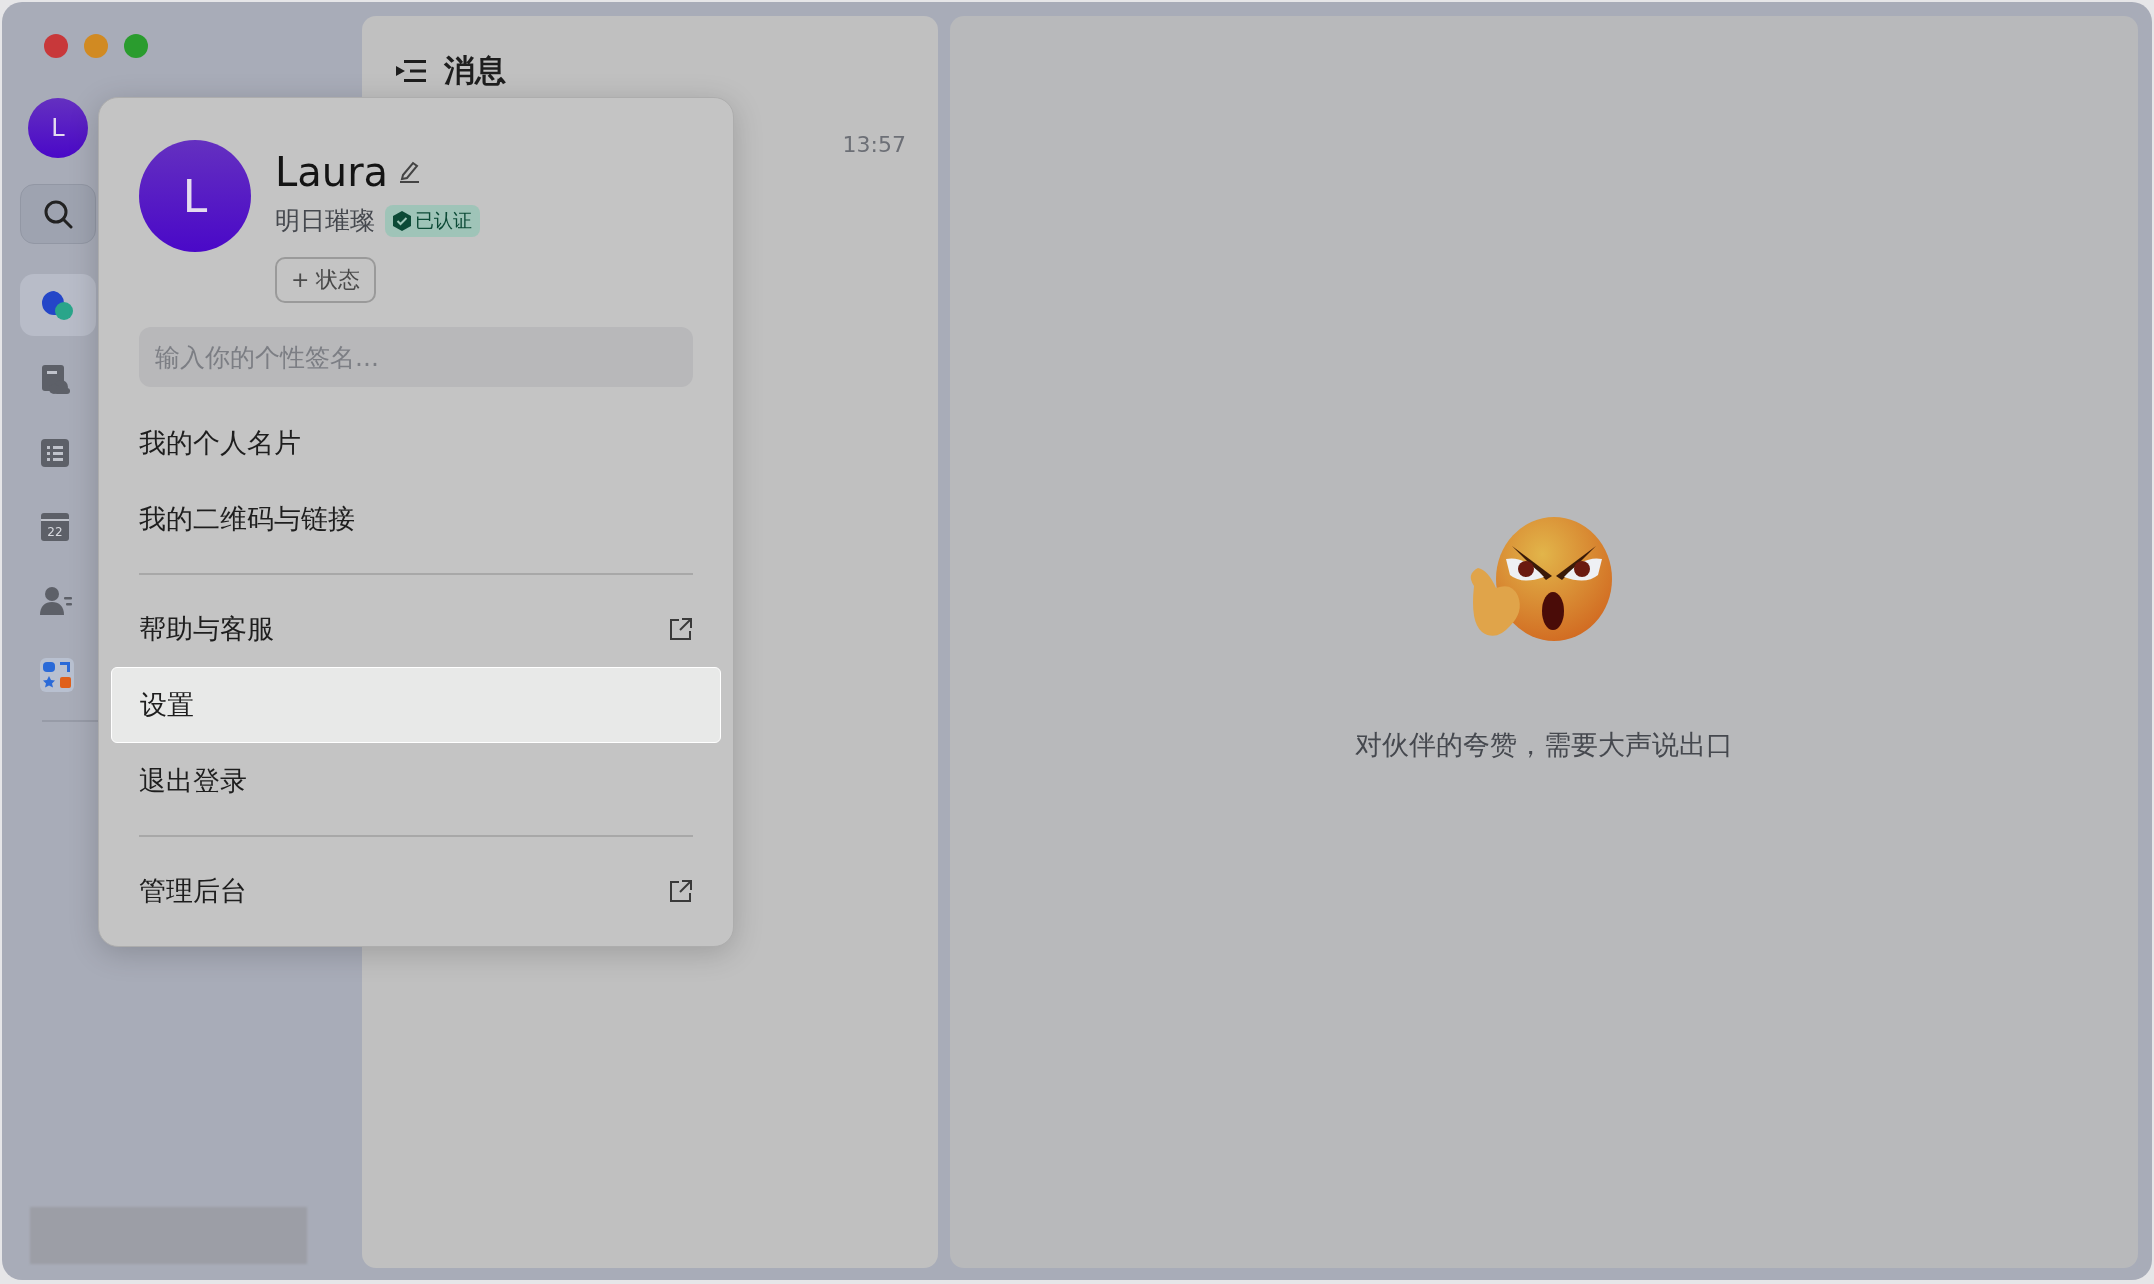  Describe the element at coordinates (416, 443) in the screenshot. I see `menu-item: 我的个人名片` at that location.